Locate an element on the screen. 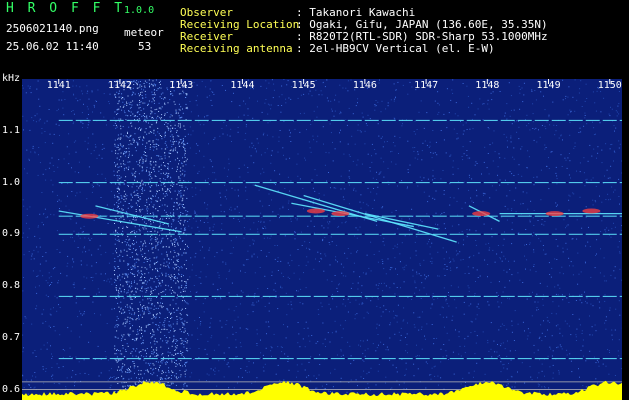 This screenshot has height=400, width=629. y-tick-label: 0.8 is located at coordinates (11, 286).